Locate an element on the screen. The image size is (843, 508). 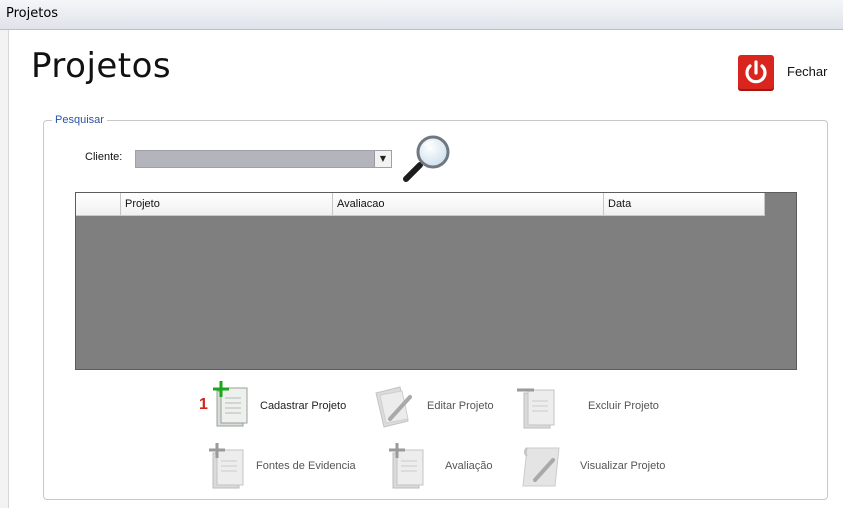
excluir-projeto-button: Excluir Projeto is located at coordinates (589, 407).